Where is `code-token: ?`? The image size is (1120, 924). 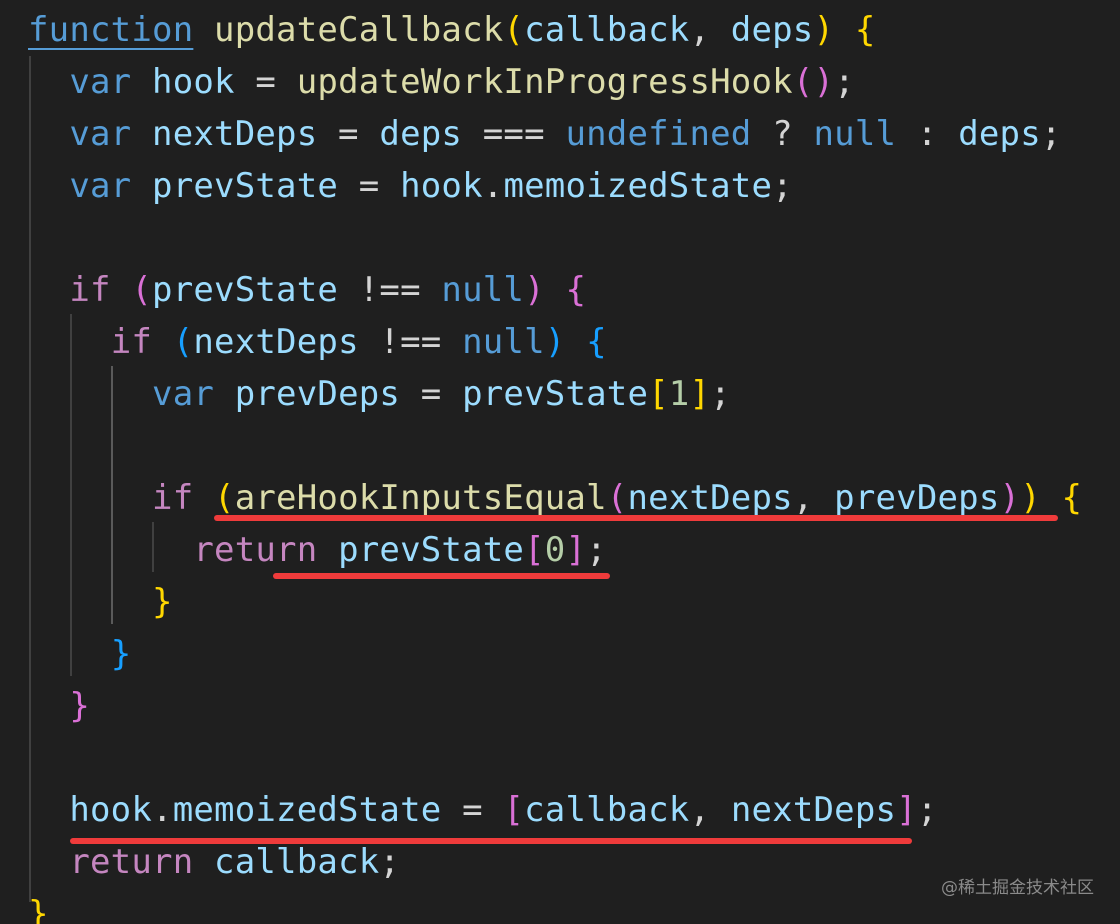
code-token: ? is located at coordinates (782, 134).